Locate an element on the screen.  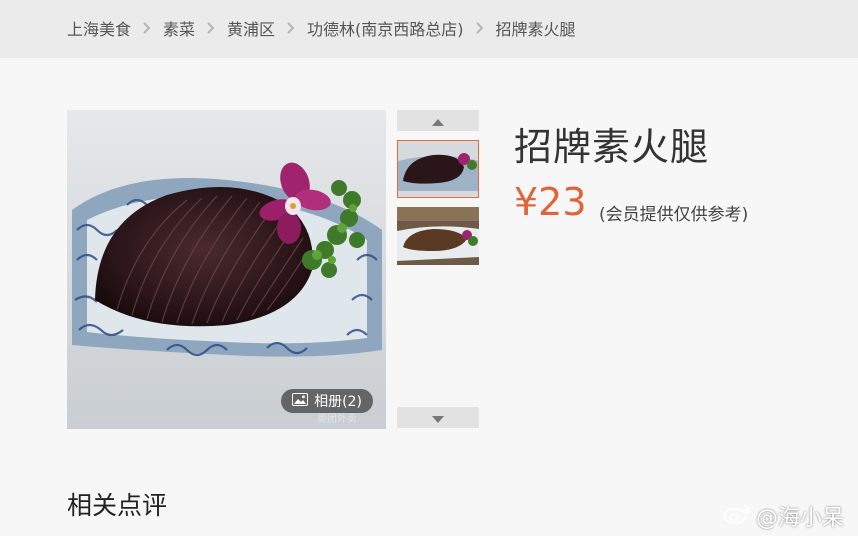
album-button: 相册(2) is located at coordinates (327, 401).